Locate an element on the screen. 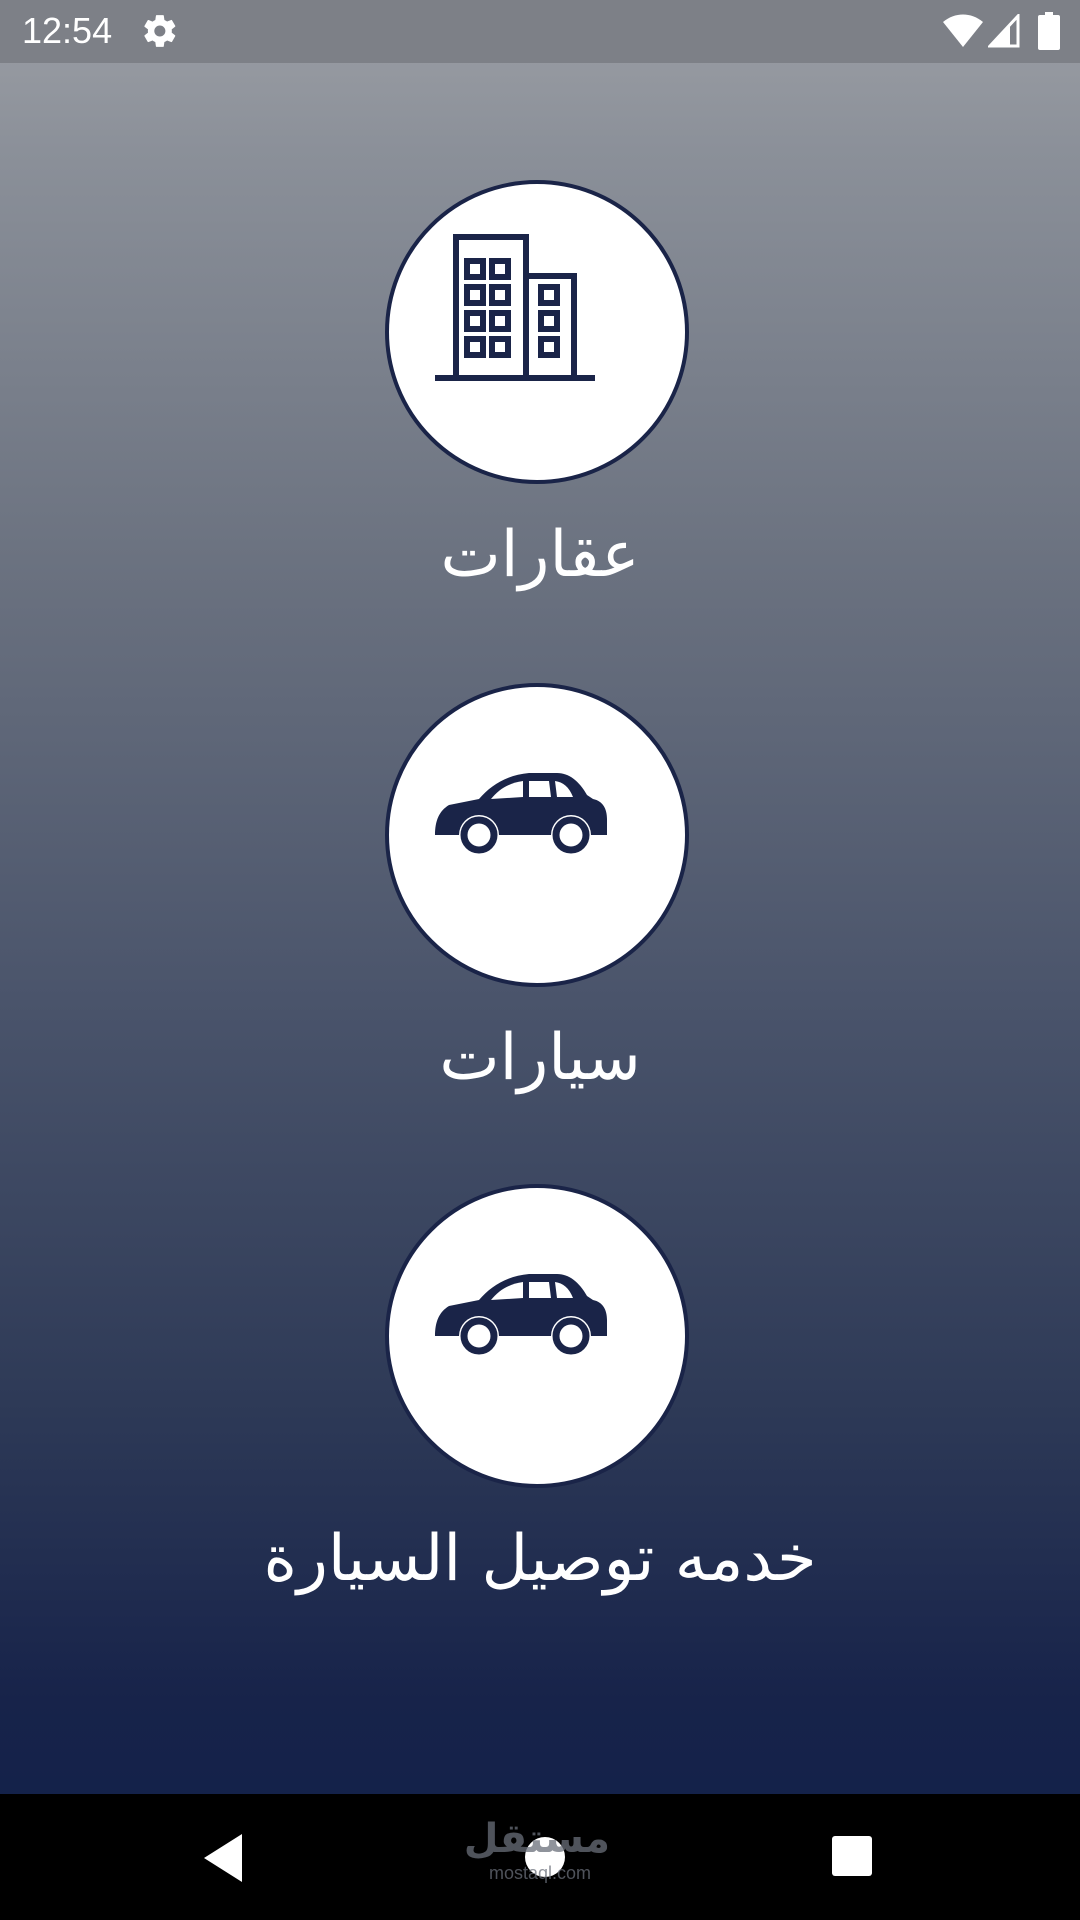 The width and height of the screenshot is (1080, 1920). watermark-url: mostaql.com is located at coordinates (540, 1873).